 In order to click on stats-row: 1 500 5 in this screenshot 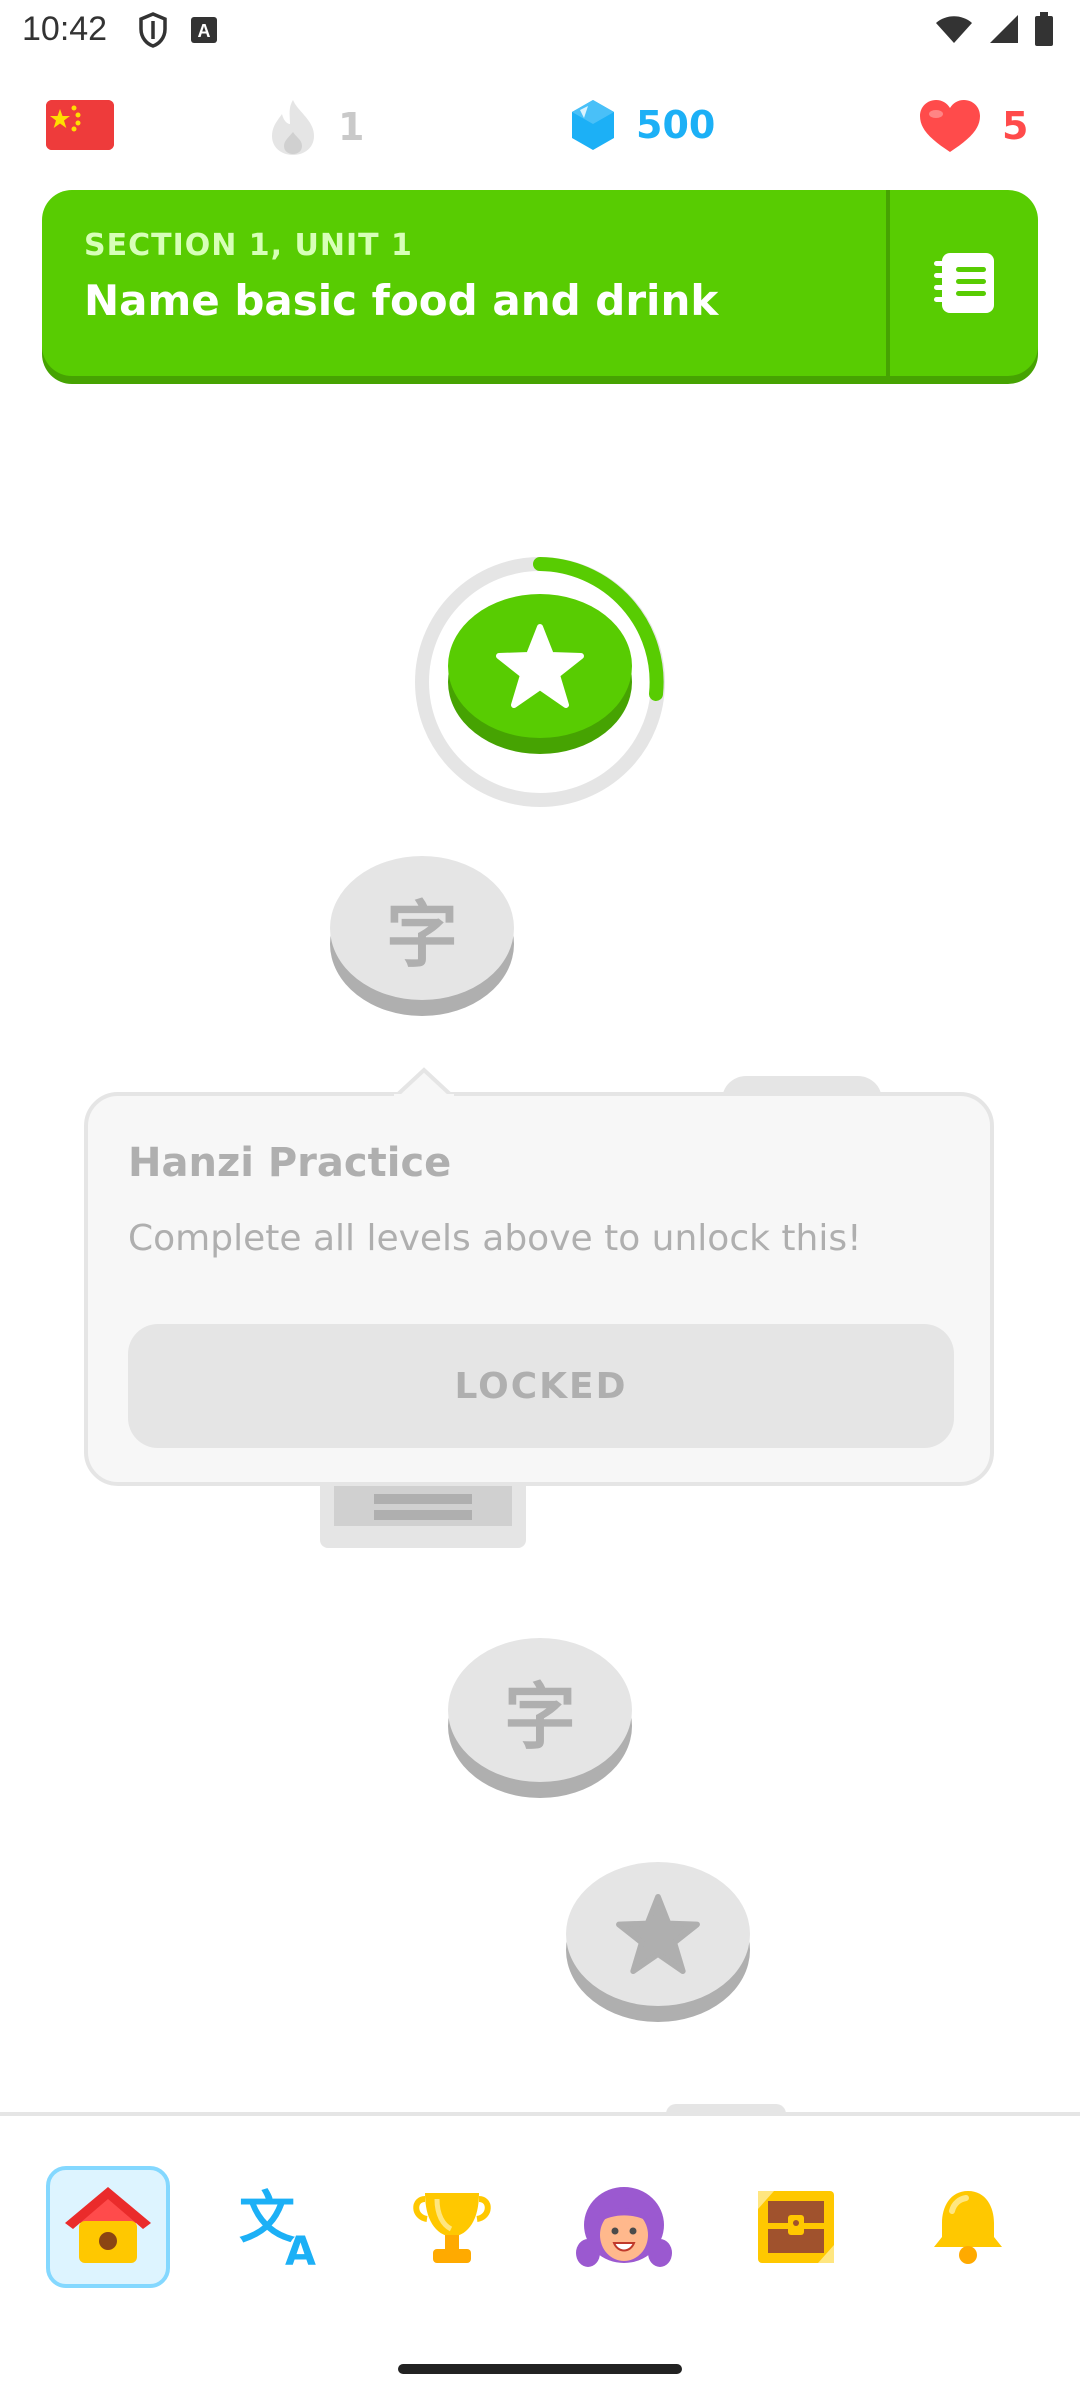, I will do `click(540, 126)`.